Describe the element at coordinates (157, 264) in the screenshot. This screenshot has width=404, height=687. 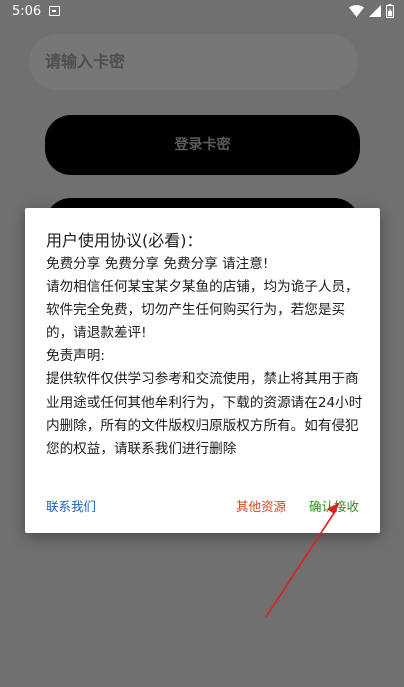
I see `notice-line: 免费分享 免费分享 免费分享 请注意!` at that location.